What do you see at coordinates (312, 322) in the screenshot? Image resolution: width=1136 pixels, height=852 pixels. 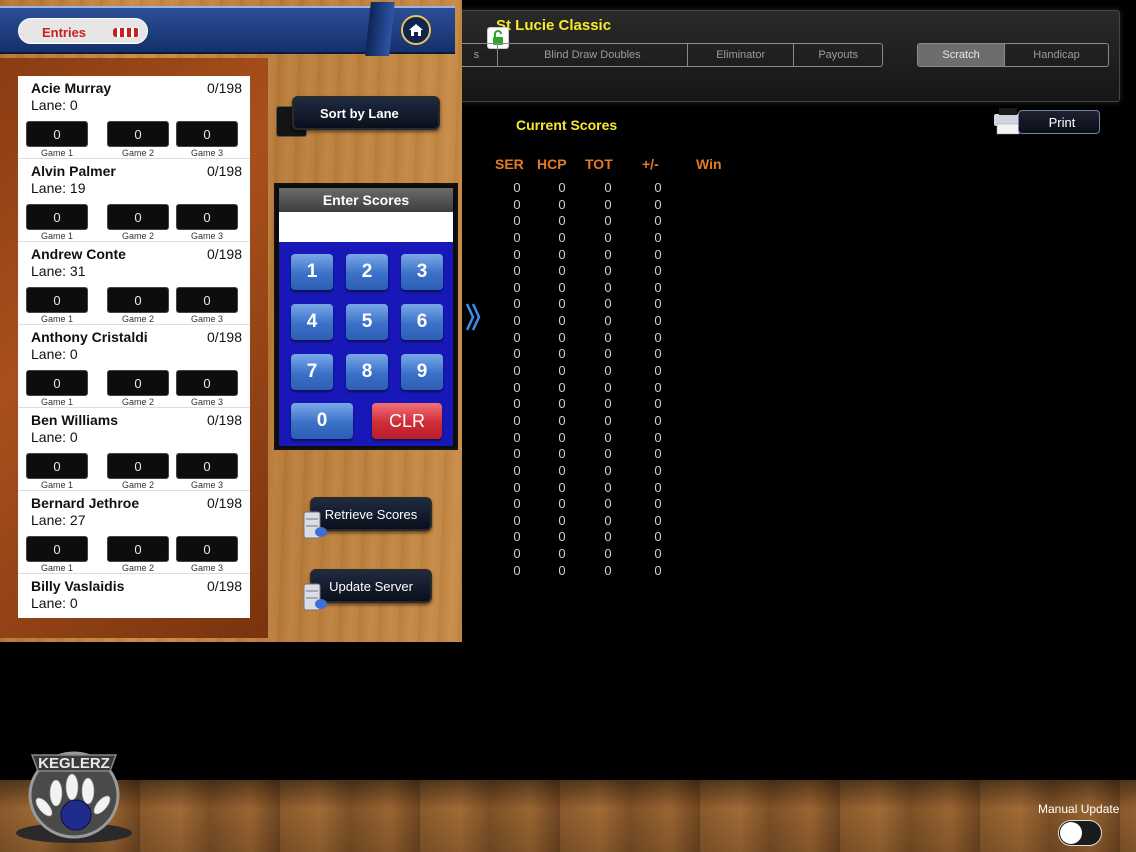 I see `key-4: 4` at bounding box center [312, 322].